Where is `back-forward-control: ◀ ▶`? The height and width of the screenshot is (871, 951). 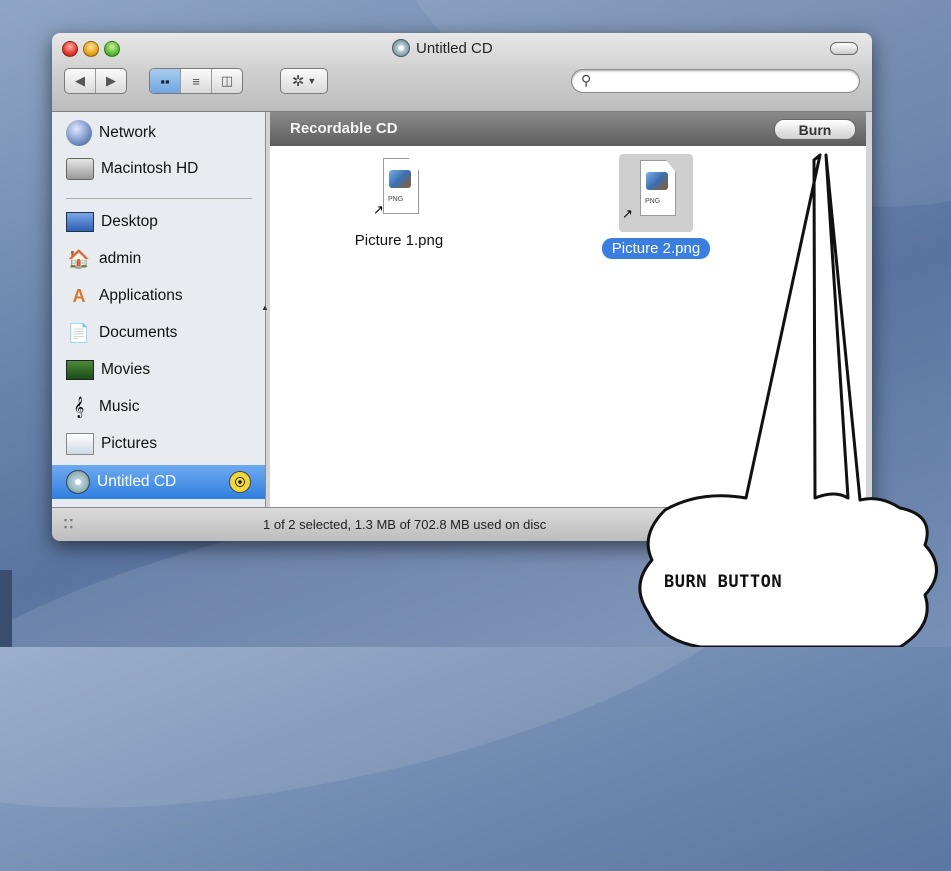 back-forward-control: ◀ ▶ is located at coordinates (95, 81).